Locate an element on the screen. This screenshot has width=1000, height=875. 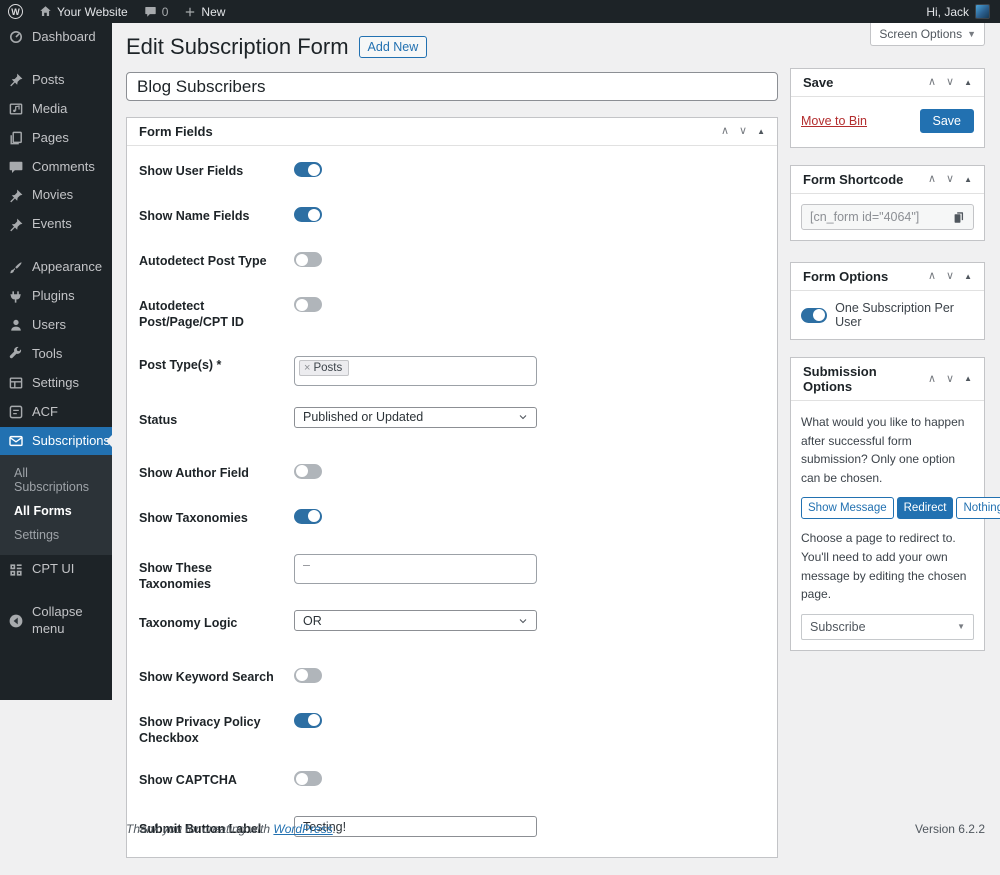
one-subscription-per-user-toggle is located at coordinates (814, 315).